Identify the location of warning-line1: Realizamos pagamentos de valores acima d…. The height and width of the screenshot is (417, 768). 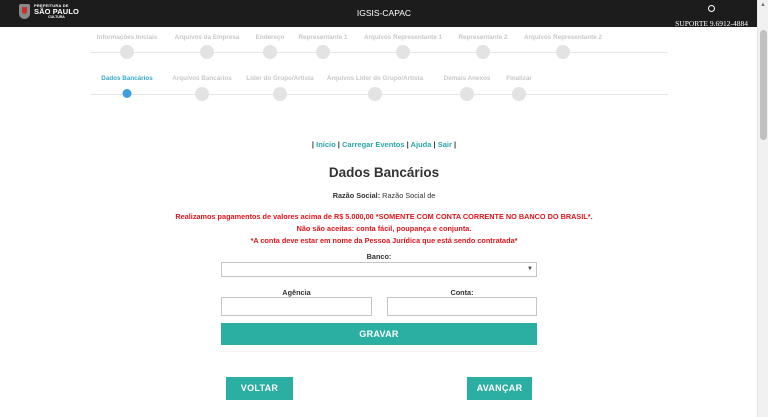
(384, 216).